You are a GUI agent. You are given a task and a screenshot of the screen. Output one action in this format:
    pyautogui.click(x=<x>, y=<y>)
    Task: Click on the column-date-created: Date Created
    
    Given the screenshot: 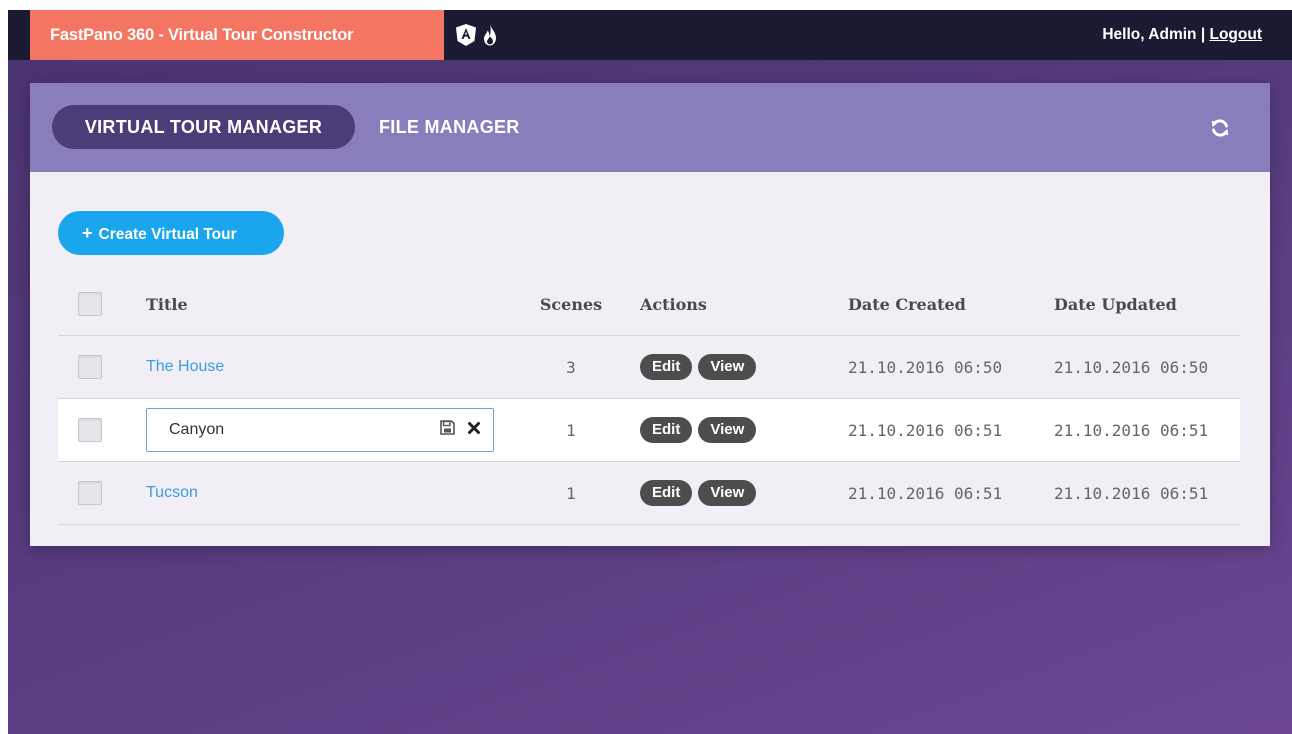 What is the action you would take?
    pyautogui.click(x=948, y=304)
    